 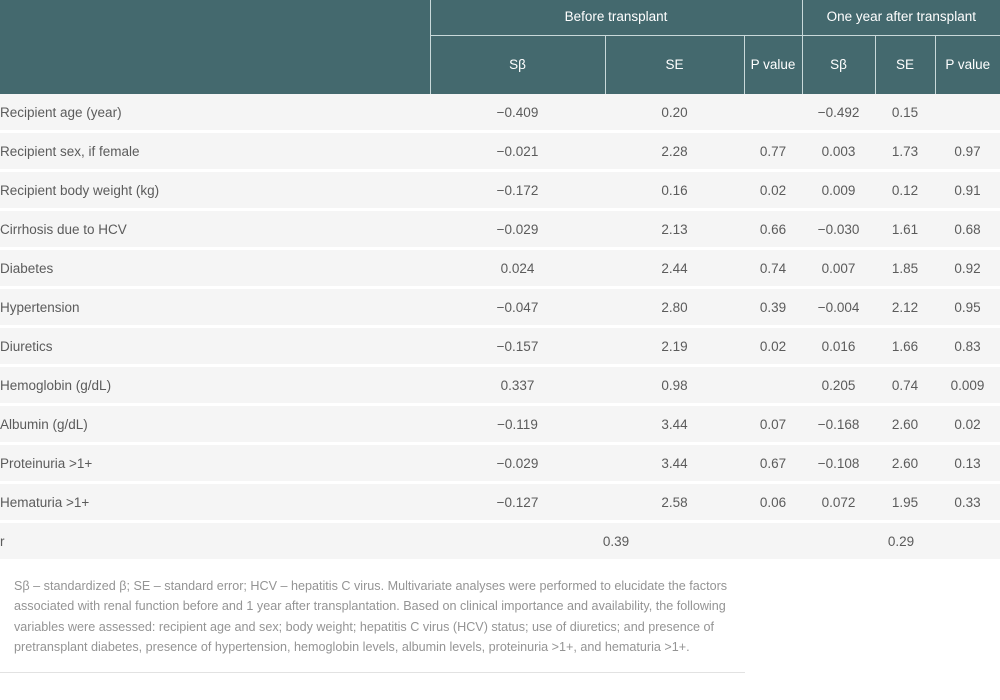 What do you see at coordinates (215, 47) in the screenshot?
I see `header-corner-cell` at bounding box center [215, 47].